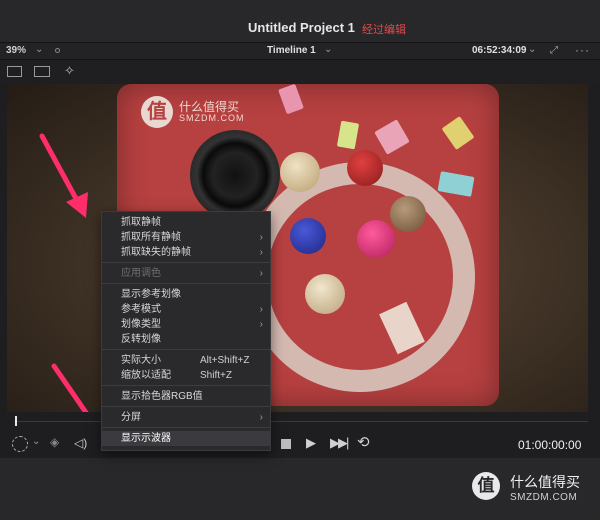  Describe the element at coordinates (186, 375) in the screenshot. I see `menu-item-zoom-to-fit: 缩放以适配 Shift+Z` at that location.